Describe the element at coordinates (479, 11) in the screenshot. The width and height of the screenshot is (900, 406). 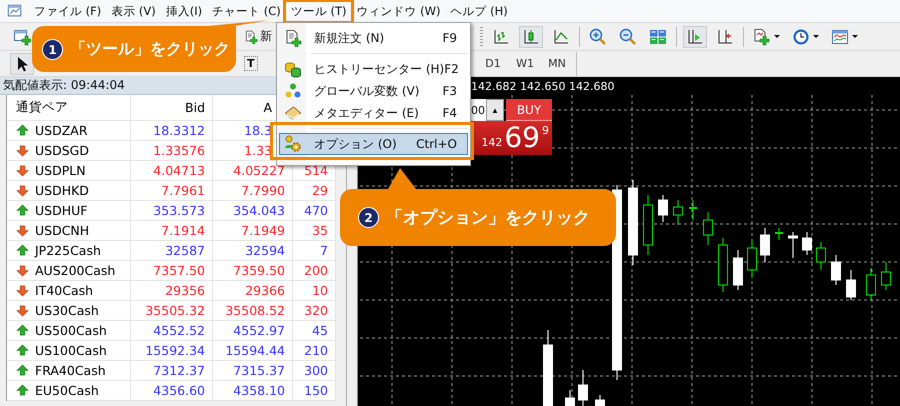
I see `menu-item: ヘルプ (H)` at that location.